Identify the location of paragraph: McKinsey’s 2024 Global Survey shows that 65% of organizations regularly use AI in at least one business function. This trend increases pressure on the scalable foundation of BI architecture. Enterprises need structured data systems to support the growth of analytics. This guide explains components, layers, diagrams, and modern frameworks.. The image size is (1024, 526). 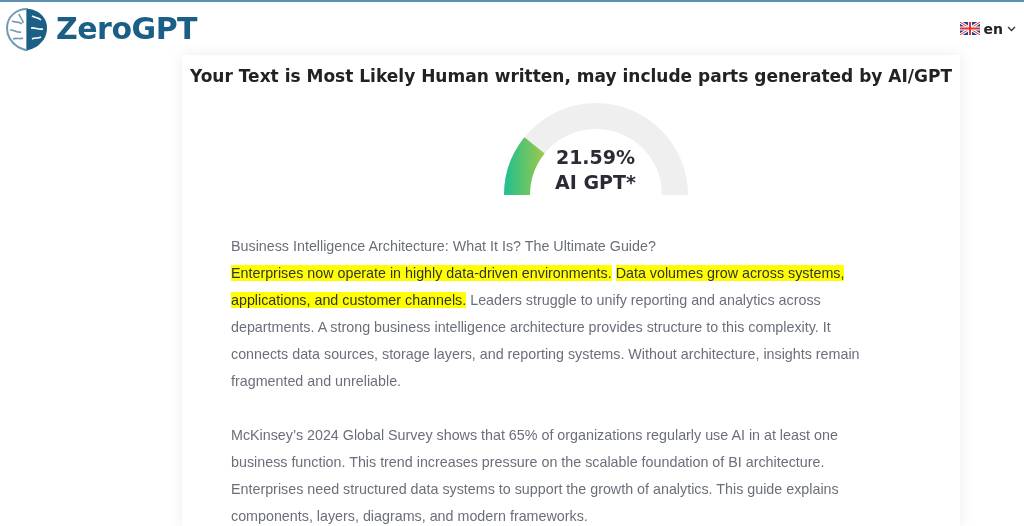
(535, 476).